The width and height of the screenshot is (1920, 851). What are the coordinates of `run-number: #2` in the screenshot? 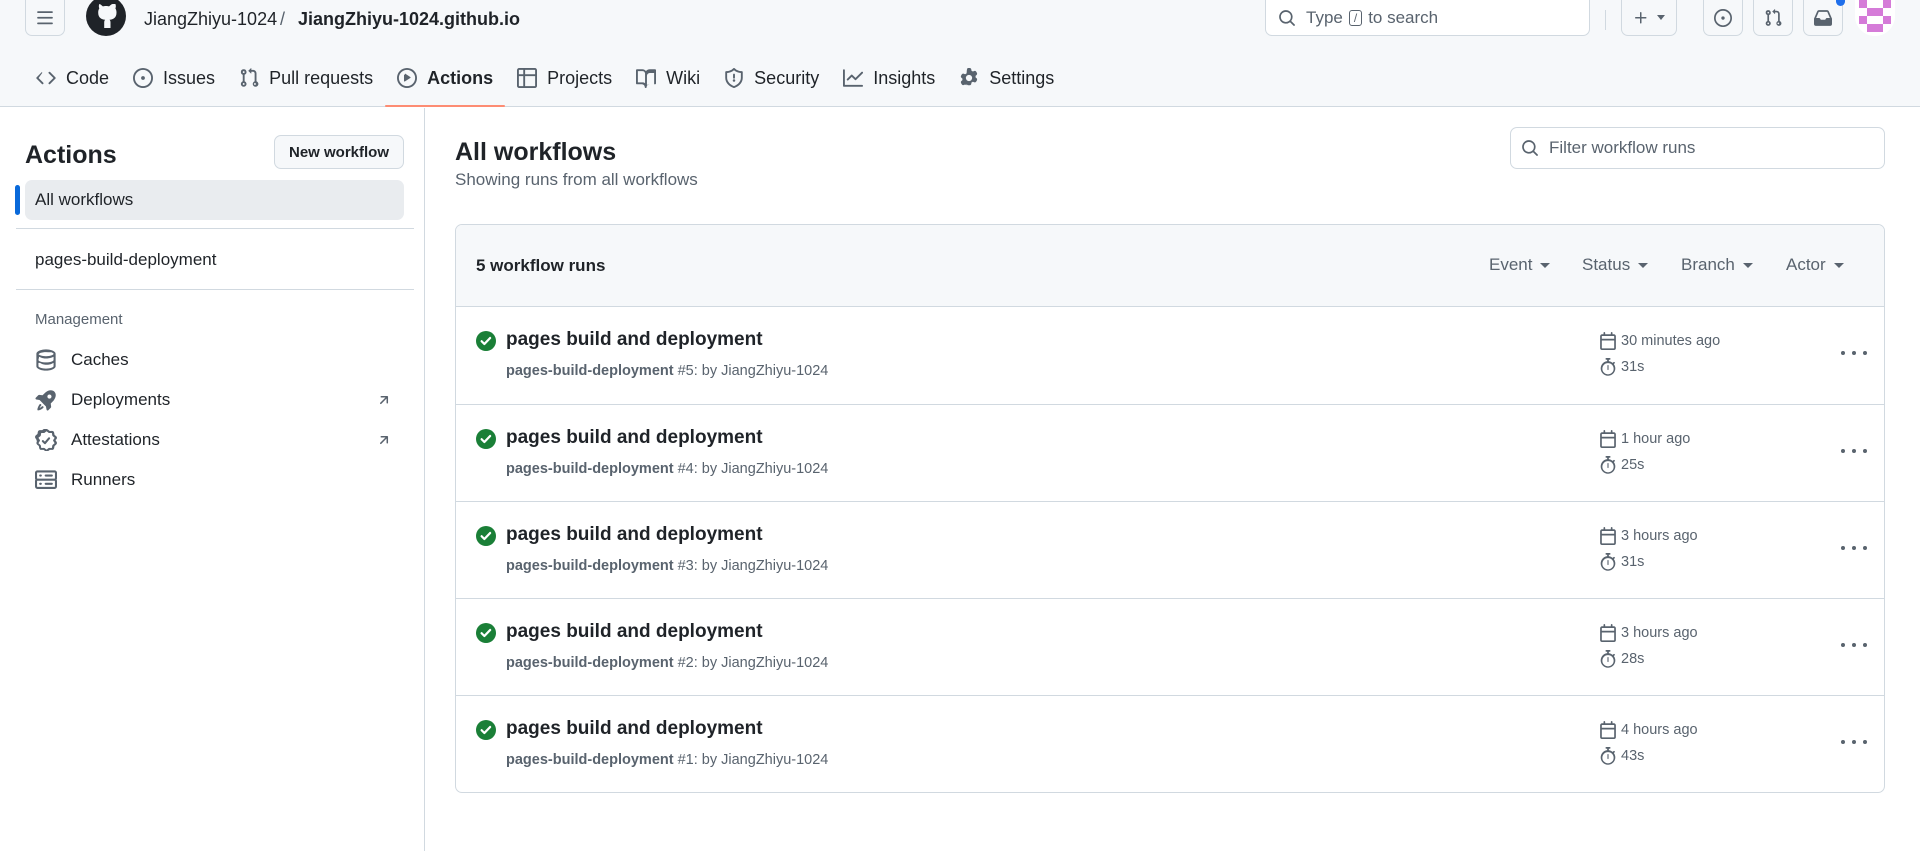 It's located at (685, 663).